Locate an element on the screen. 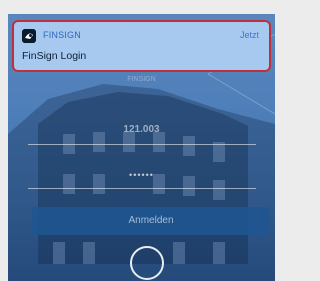 This screenshot has height=281, width=320. push-notification: FINSIGN Jetzt FinSign Login is located at coordinates (141, 46).